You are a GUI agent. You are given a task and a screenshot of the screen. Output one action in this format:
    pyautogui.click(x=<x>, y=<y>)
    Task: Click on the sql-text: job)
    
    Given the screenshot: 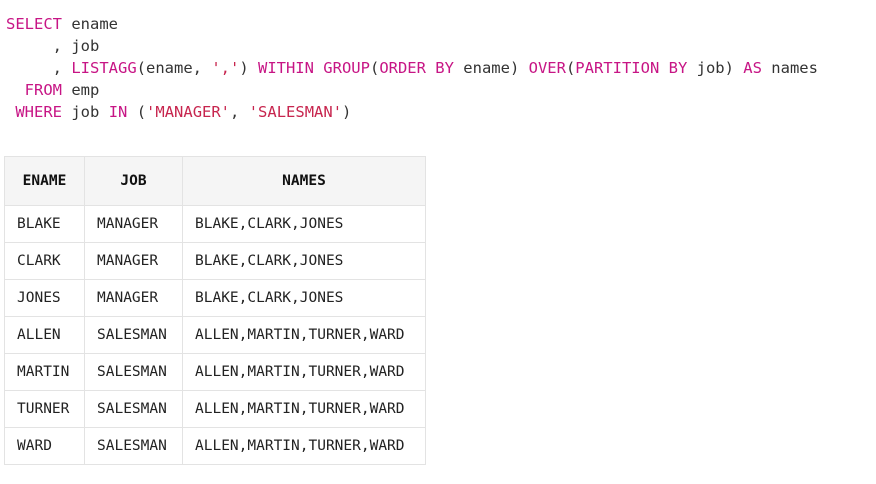 What is the action you would take?
    pyautogui.click(x=715, y=68)
    